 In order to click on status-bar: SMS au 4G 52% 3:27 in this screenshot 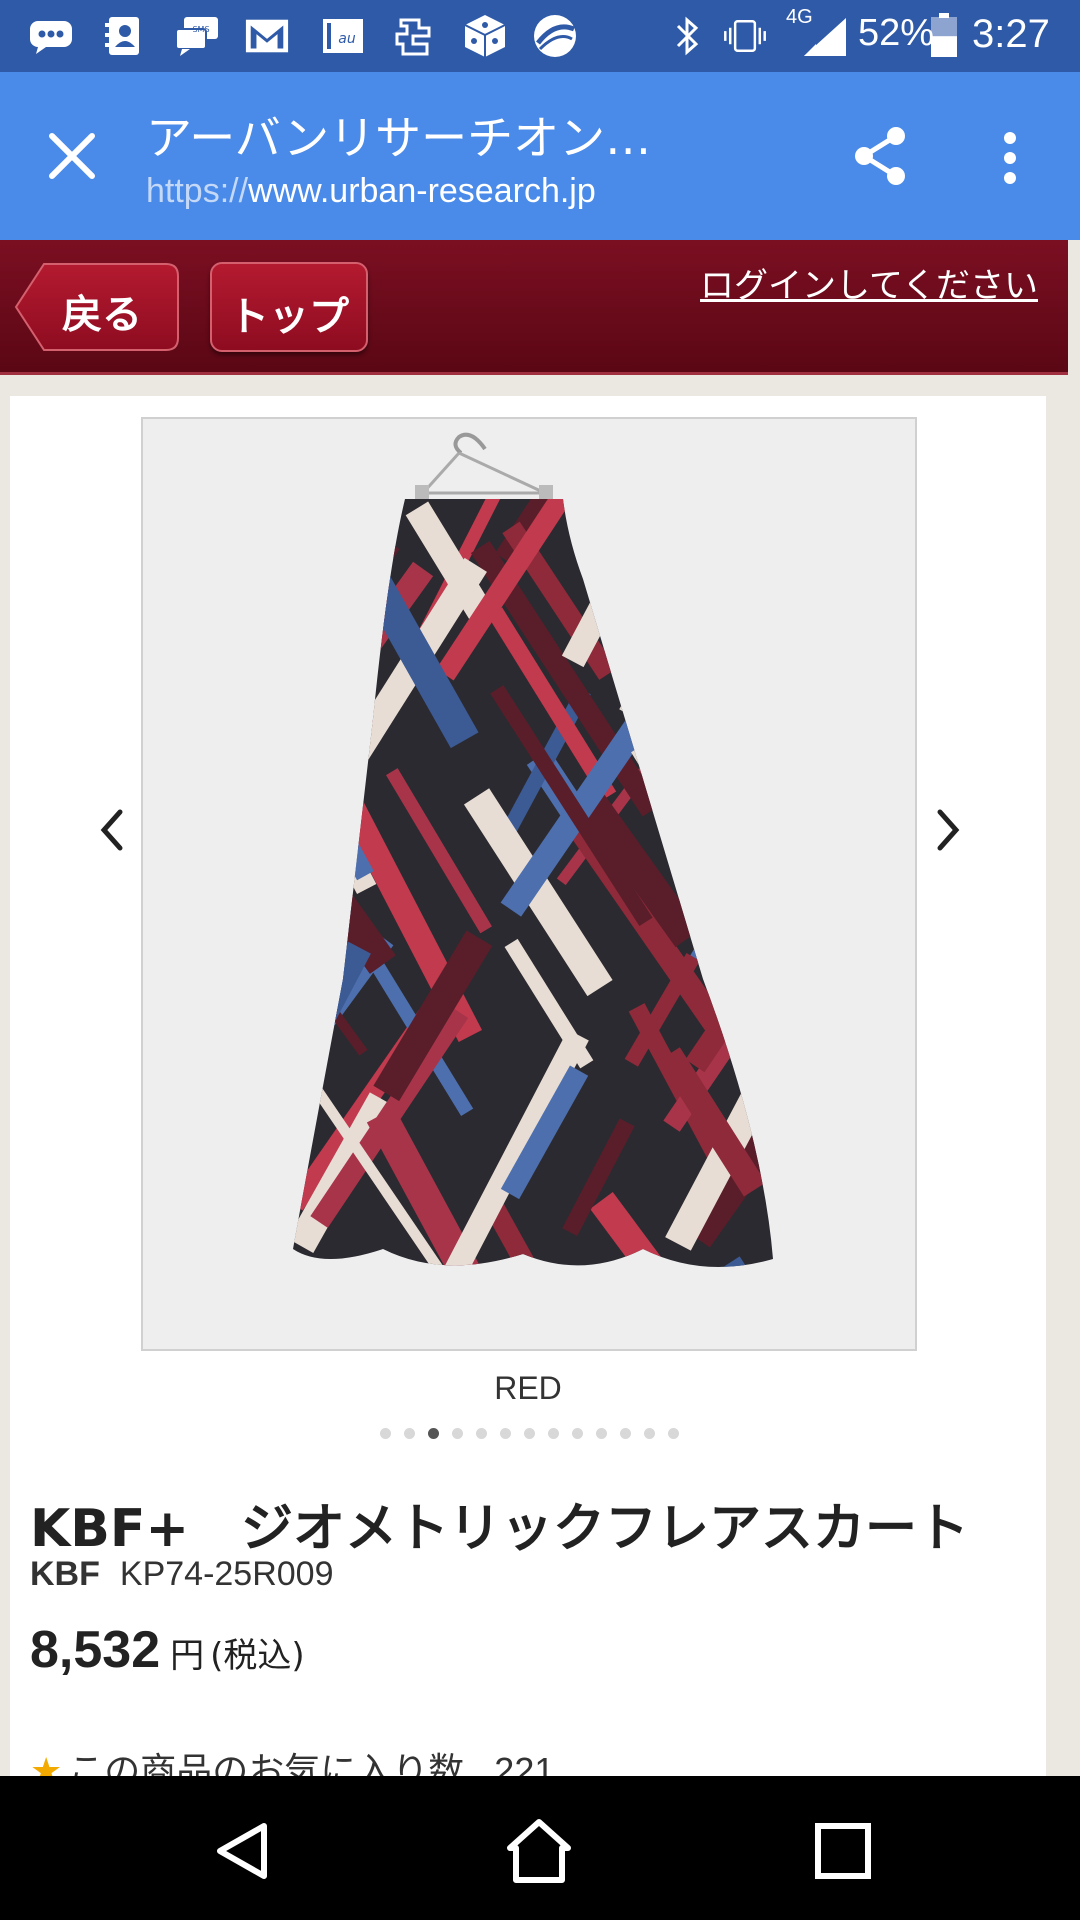, I will do `click(540, 36)`.